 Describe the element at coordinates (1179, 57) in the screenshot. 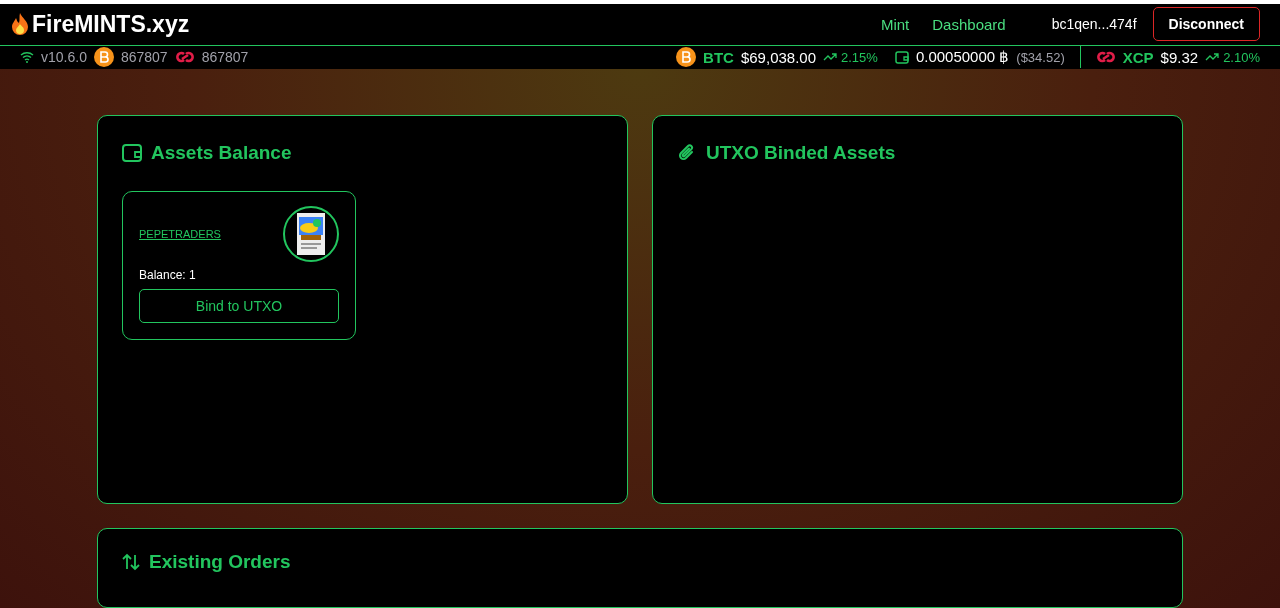

I see `coin-price: $9.32` at that location.